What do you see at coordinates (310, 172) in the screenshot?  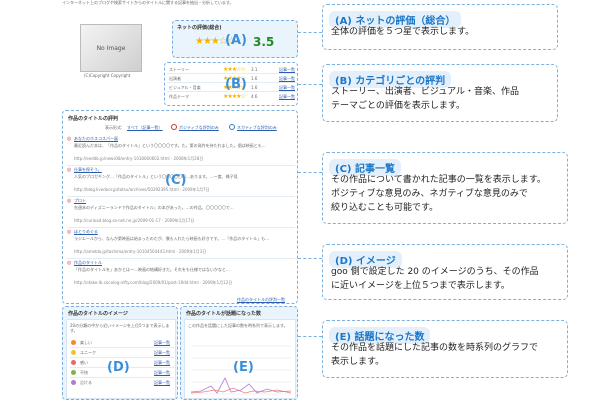 I see `connector-c` at bounding box center [310, 172].